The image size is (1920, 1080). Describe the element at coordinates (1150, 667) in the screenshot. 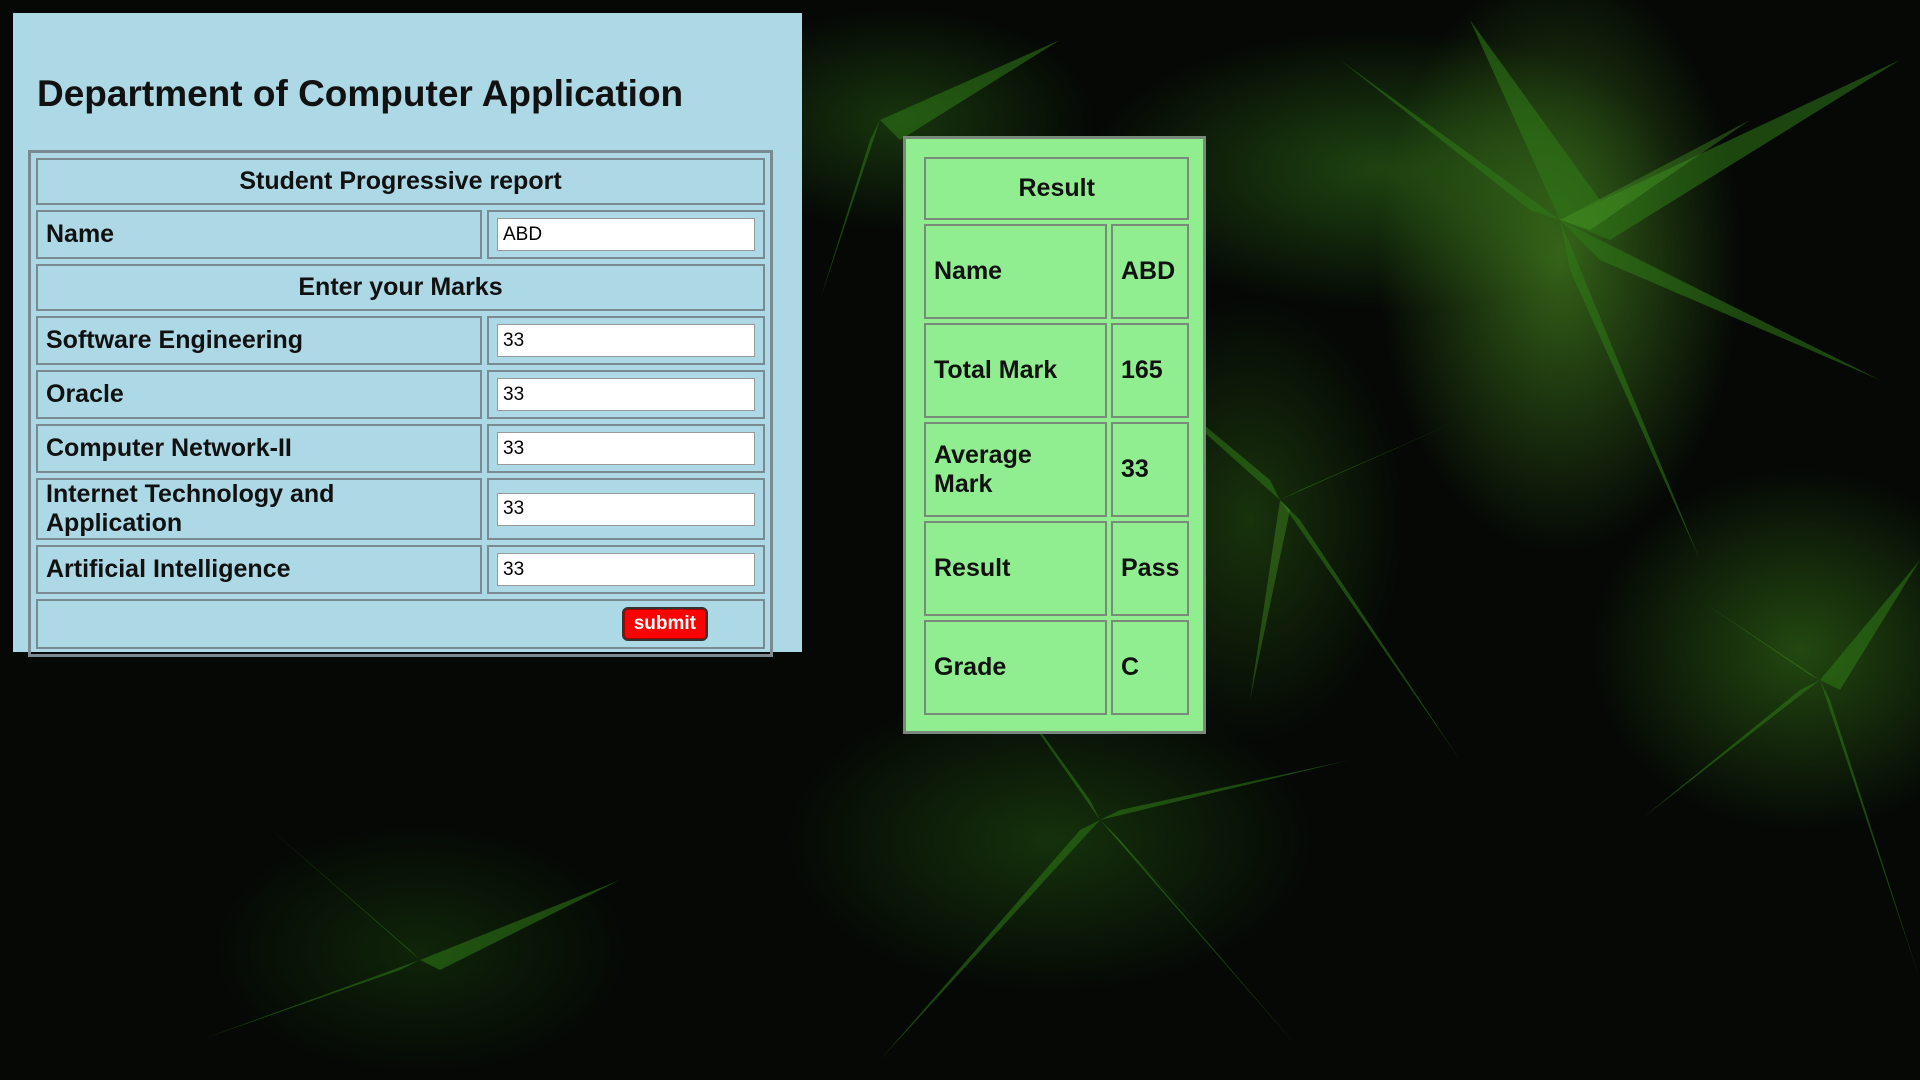

I see `result-value: C` at that location.